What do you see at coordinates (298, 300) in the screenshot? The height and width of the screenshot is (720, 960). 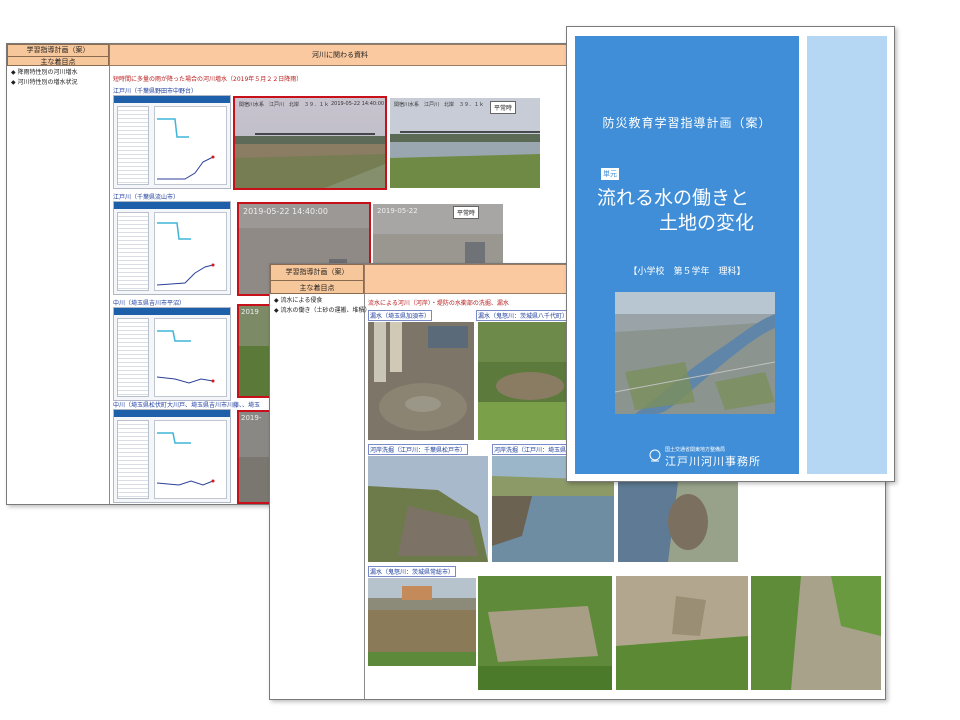 I see `left-item: ◆ 流水による侵食` at bounding box center [298, 300].